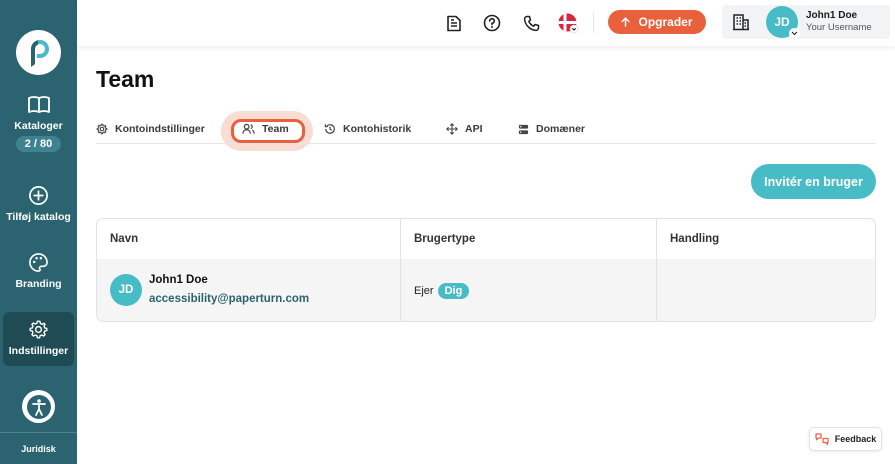  Describe the element at coordinates (561, 129) in the screenshot. I see `tab-label: Domæner` at that location.